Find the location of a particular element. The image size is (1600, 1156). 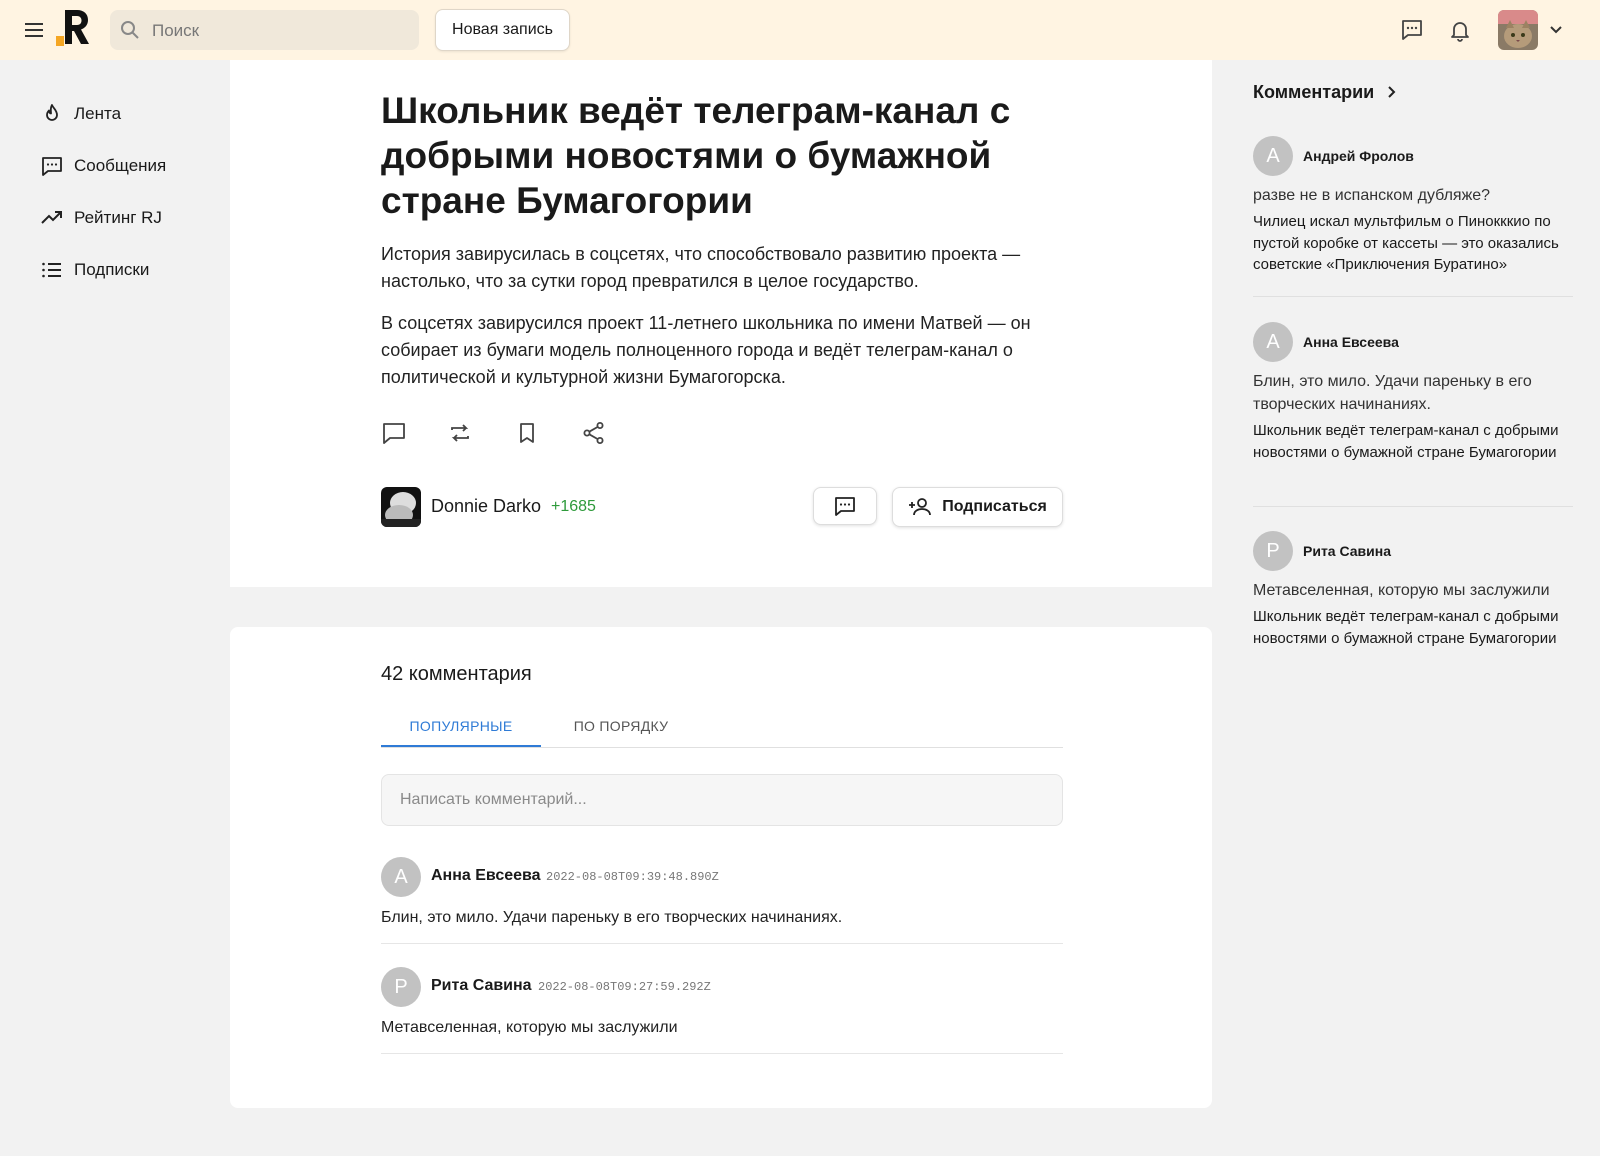

chevron-right-icon is located at coordinates (1392, 92).